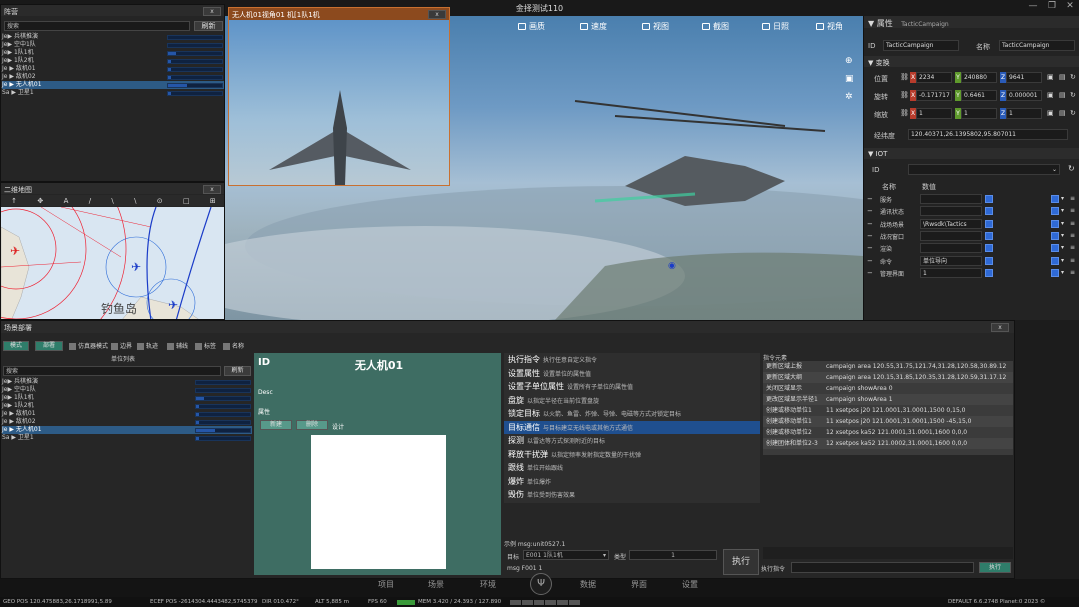  Describe the element at coordinates (951, 223) in the screenshot. I see `iot-value-field: \Rwsdk\Tactics` at that location.